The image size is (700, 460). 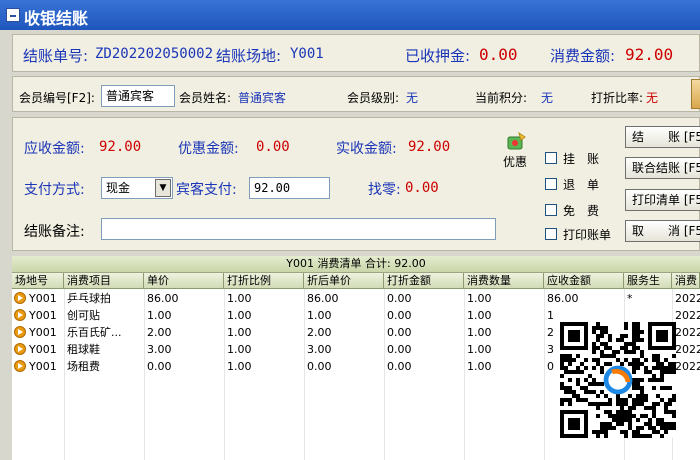 I want to click on grid-title: Y001 消费清单 合计: 92.00, so click(x=356, y=264).